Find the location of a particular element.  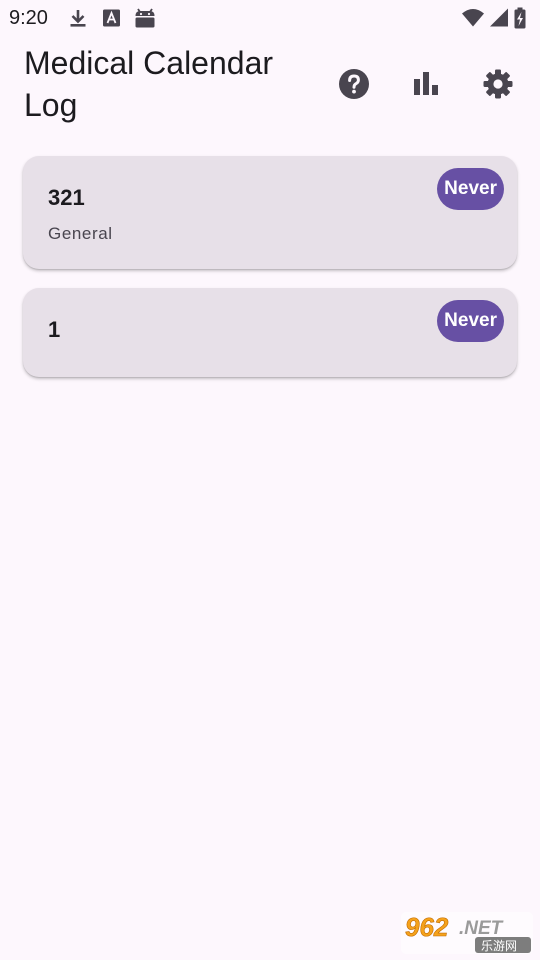

download-icon is located at coordinates (78, 18).